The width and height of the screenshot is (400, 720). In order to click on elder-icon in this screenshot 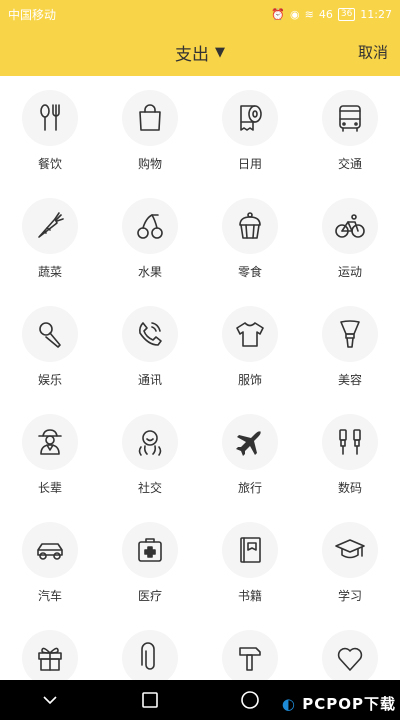, I will do `click(50, 442)`.